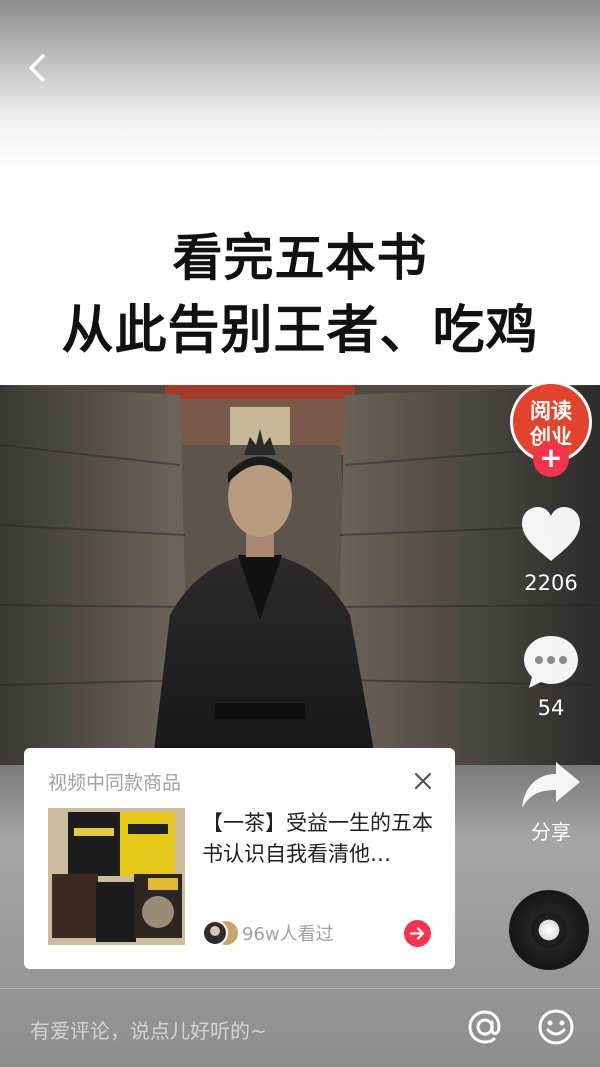  I want to click on viewer-avatars, so click(222, 933).